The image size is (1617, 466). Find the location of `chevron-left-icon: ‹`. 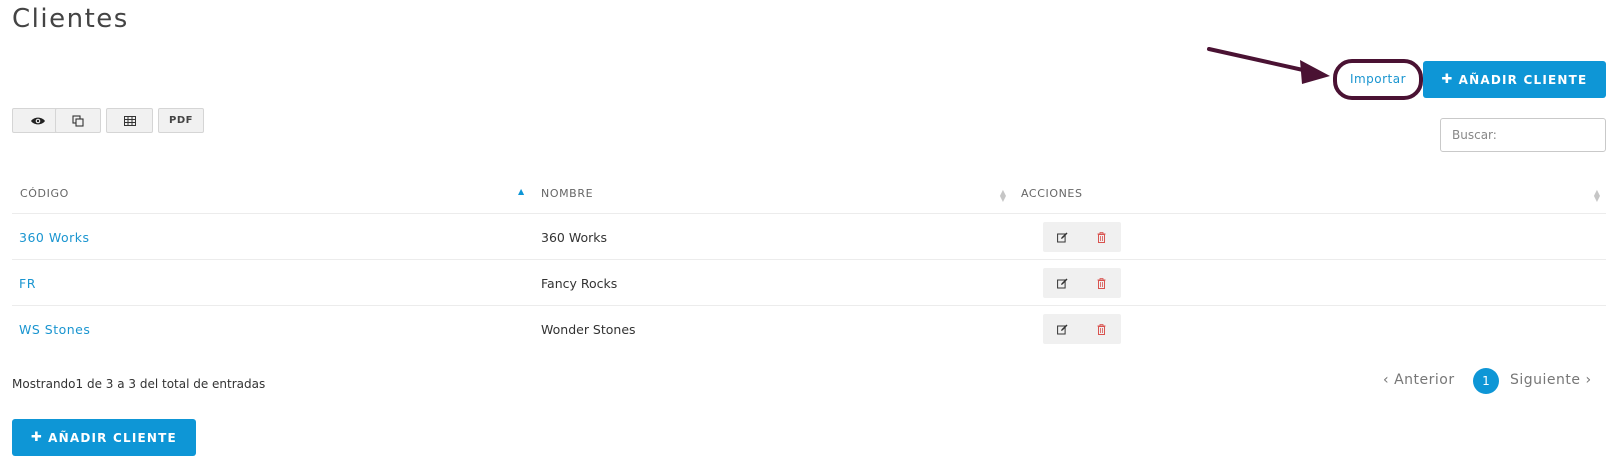

chevron-left-icon: ‹ is located at coordinates (1386, 380).